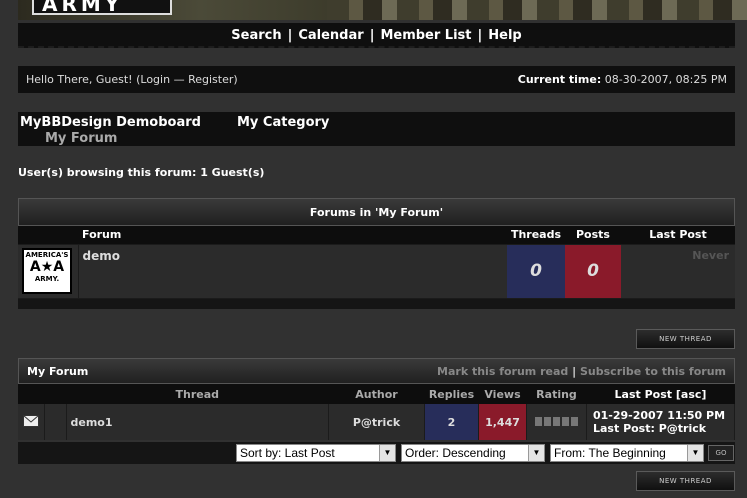  I want to click on rating-stars-icon, so click(556, 421).